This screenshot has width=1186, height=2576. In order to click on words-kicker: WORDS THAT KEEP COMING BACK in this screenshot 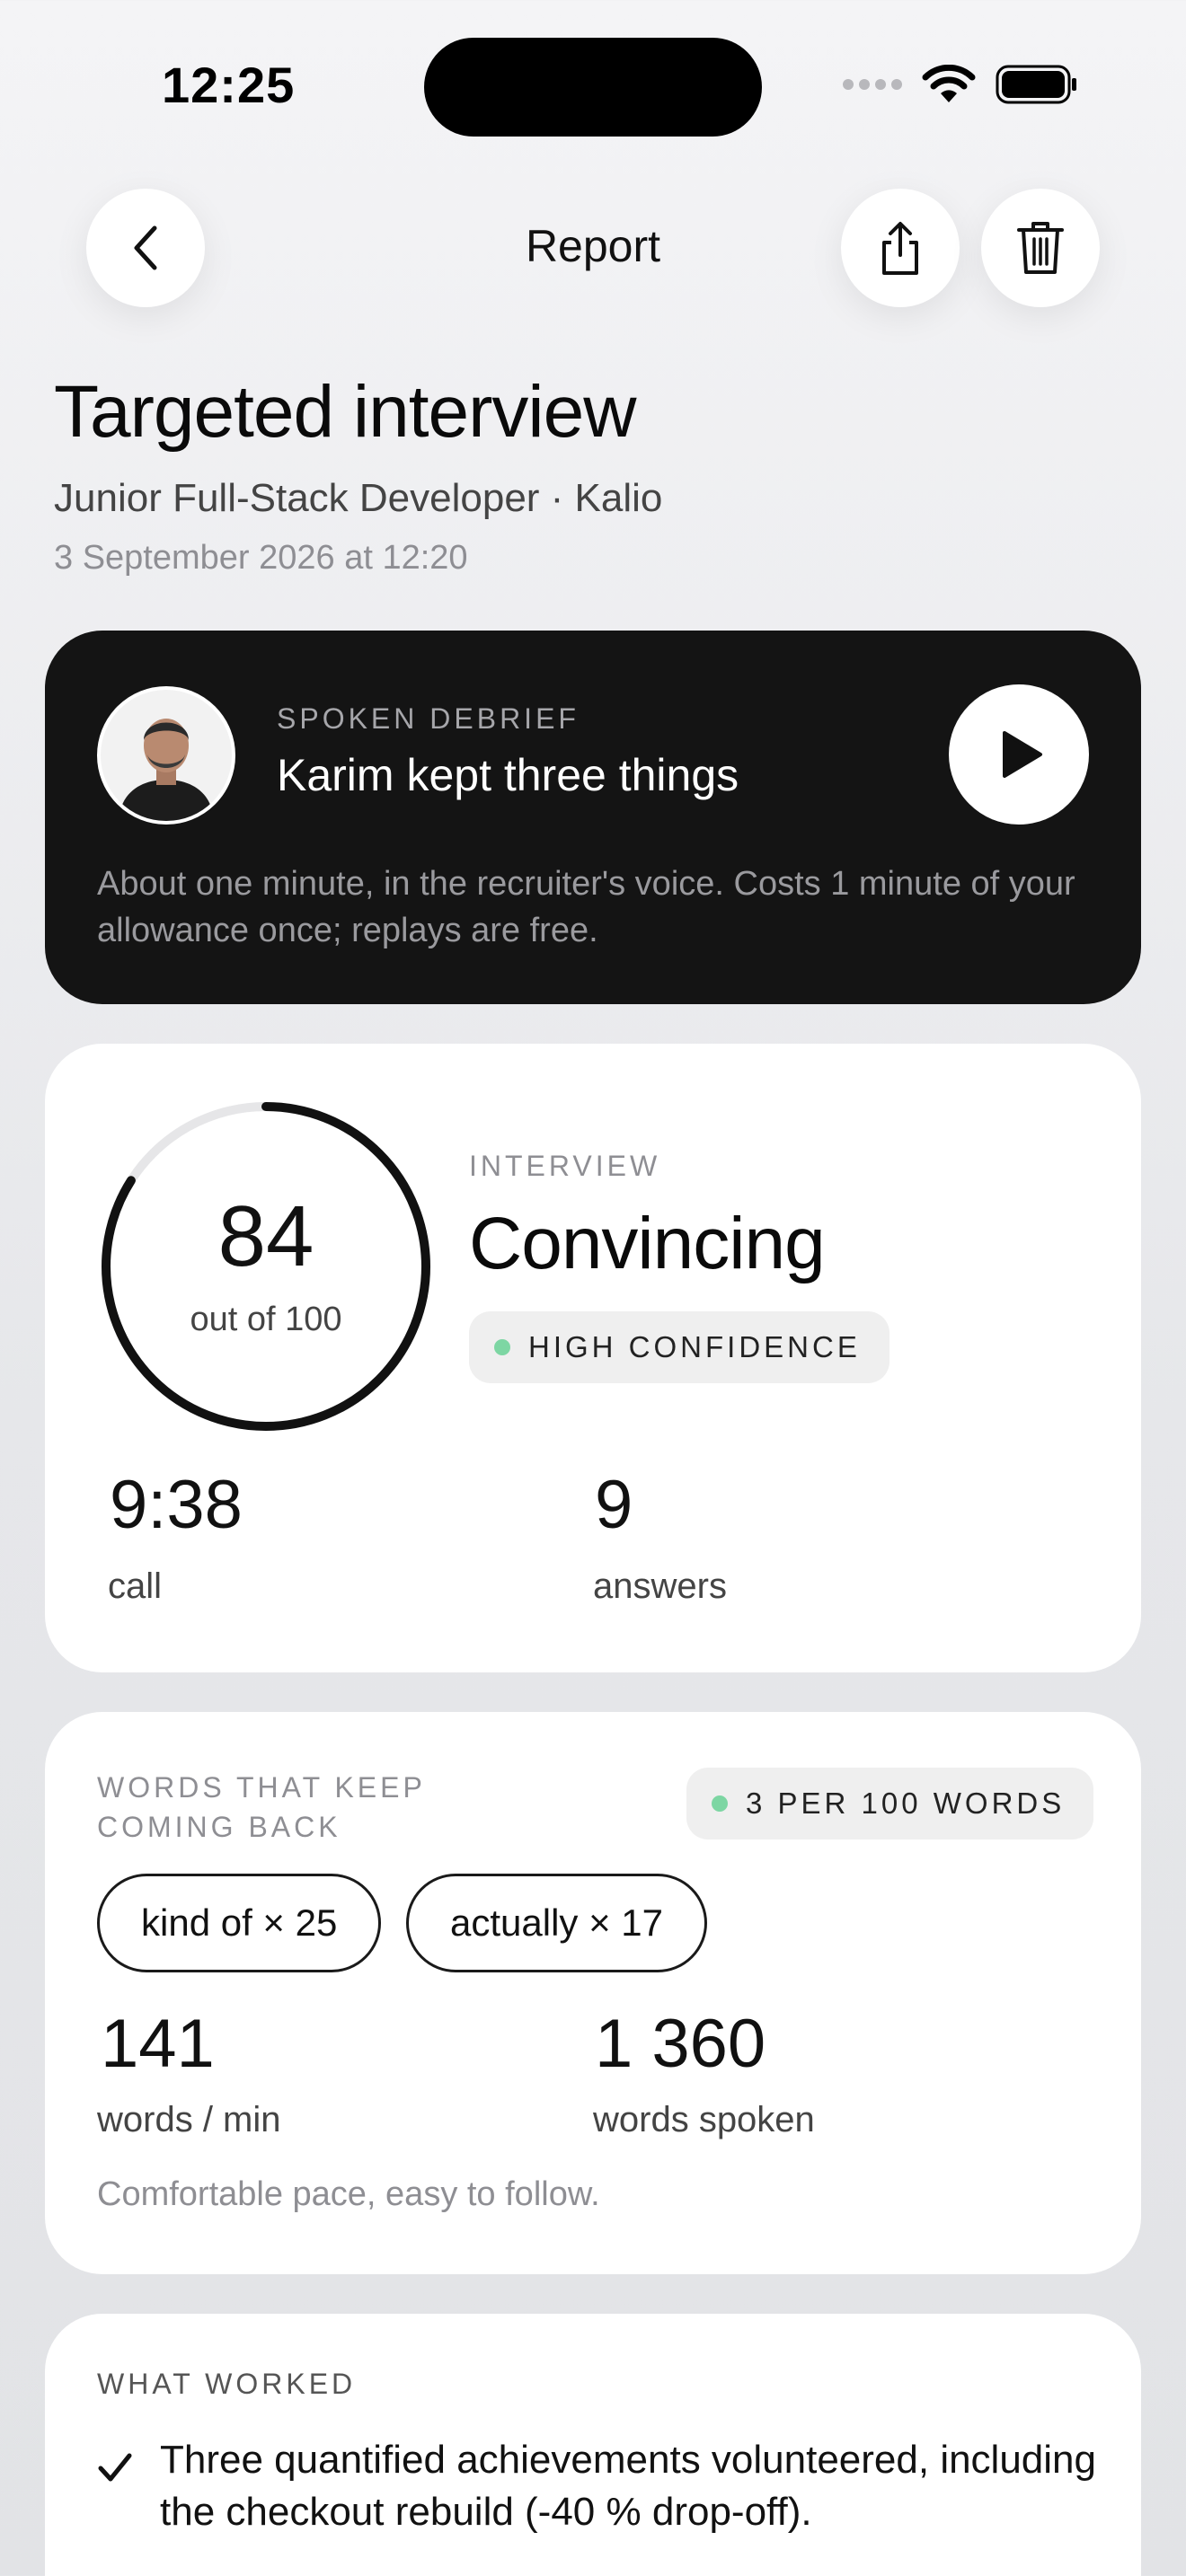, I will do `click(261, 1807)`.